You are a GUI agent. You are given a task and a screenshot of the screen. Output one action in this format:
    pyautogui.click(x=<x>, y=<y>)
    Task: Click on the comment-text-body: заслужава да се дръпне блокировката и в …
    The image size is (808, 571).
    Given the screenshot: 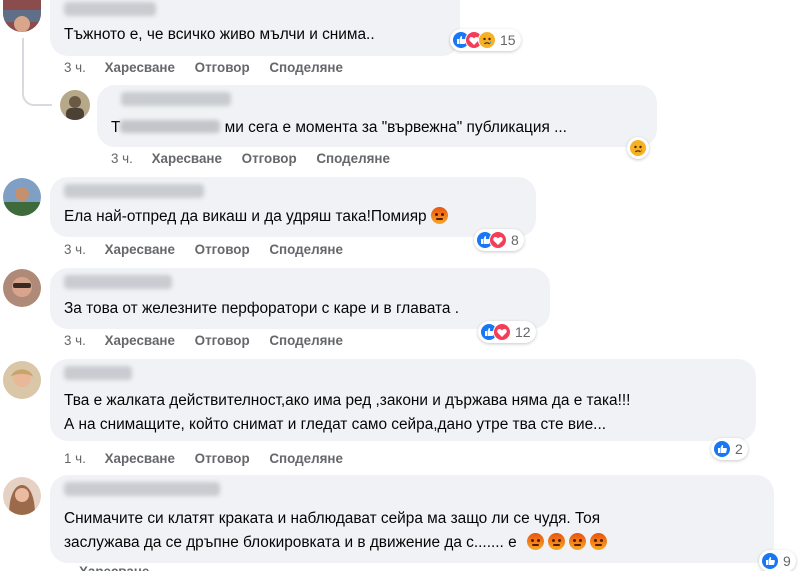 What is the action you would take?
    pyautogui.click(x=290, y=542)
    